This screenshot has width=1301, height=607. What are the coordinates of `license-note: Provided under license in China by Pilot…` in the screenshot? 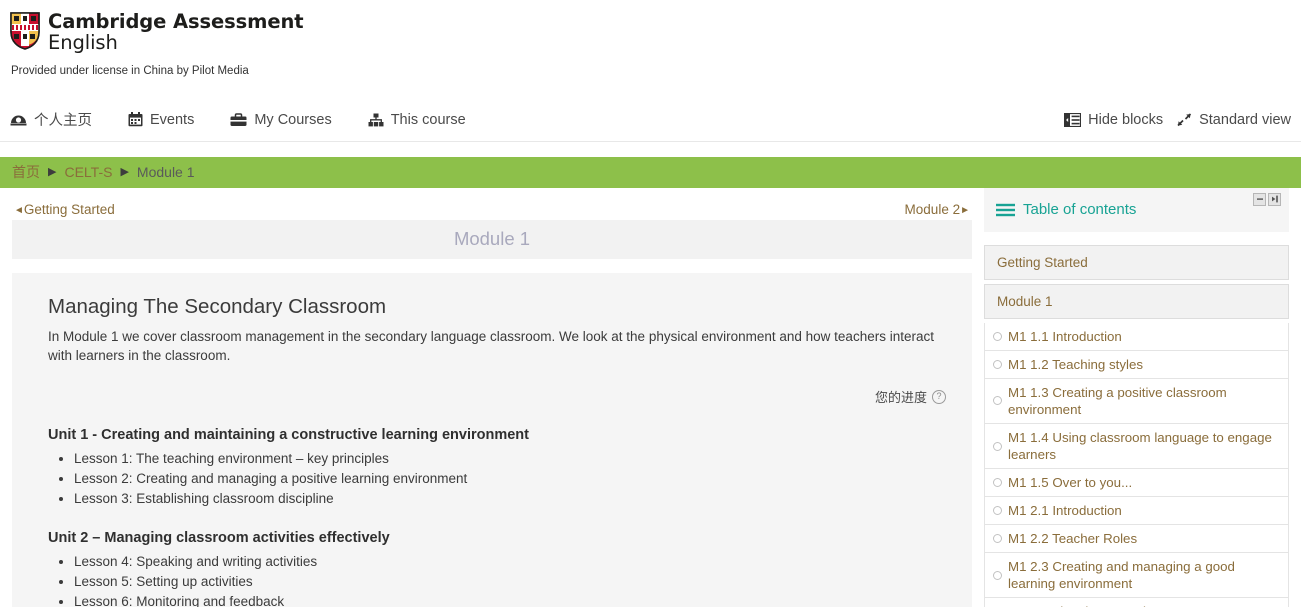 It's located at (130, 70).